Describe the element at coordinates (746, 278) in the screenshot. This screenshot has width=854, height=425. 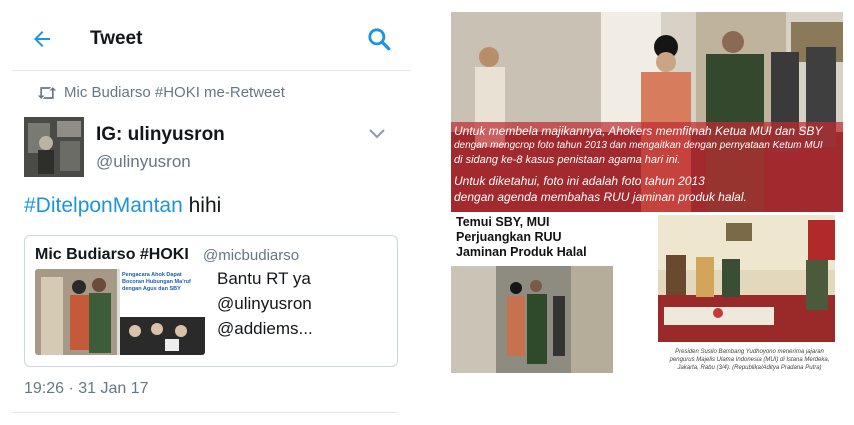
I see `meeting-photo` at that location.